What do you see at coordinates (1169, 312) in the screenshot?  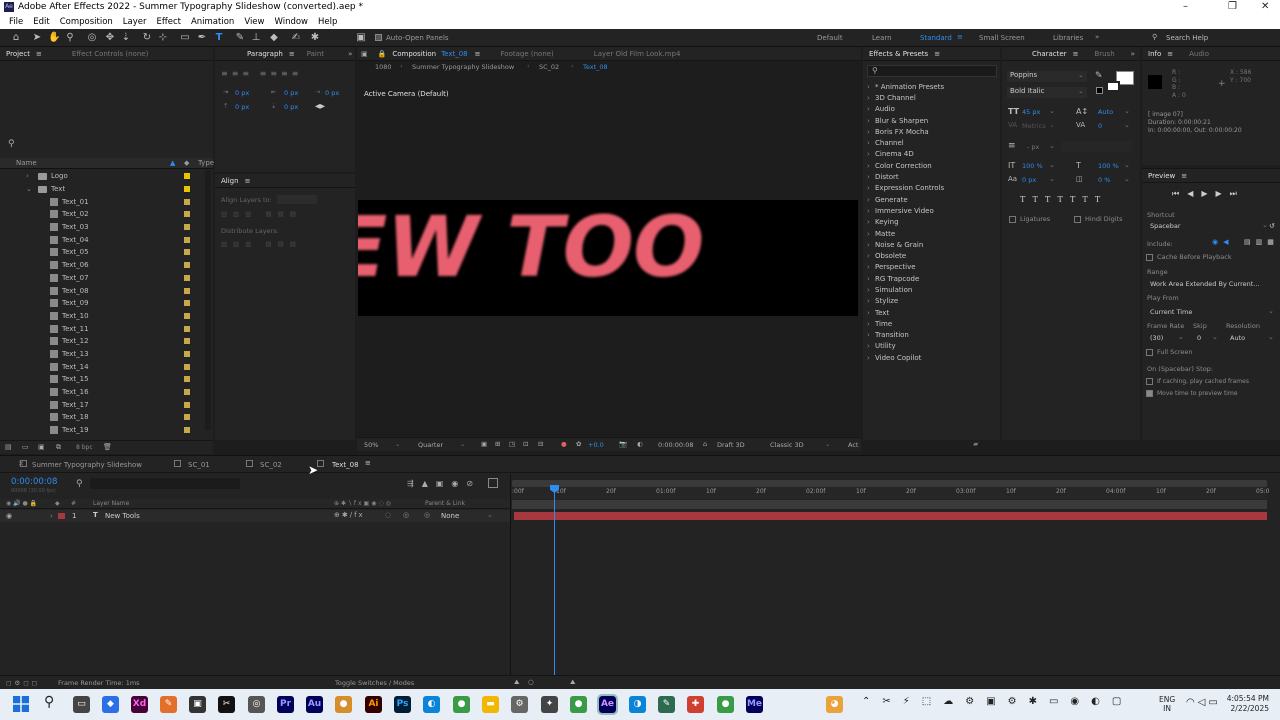 I see `play-from-select: Current Time` at bounding box center [1169, 312].